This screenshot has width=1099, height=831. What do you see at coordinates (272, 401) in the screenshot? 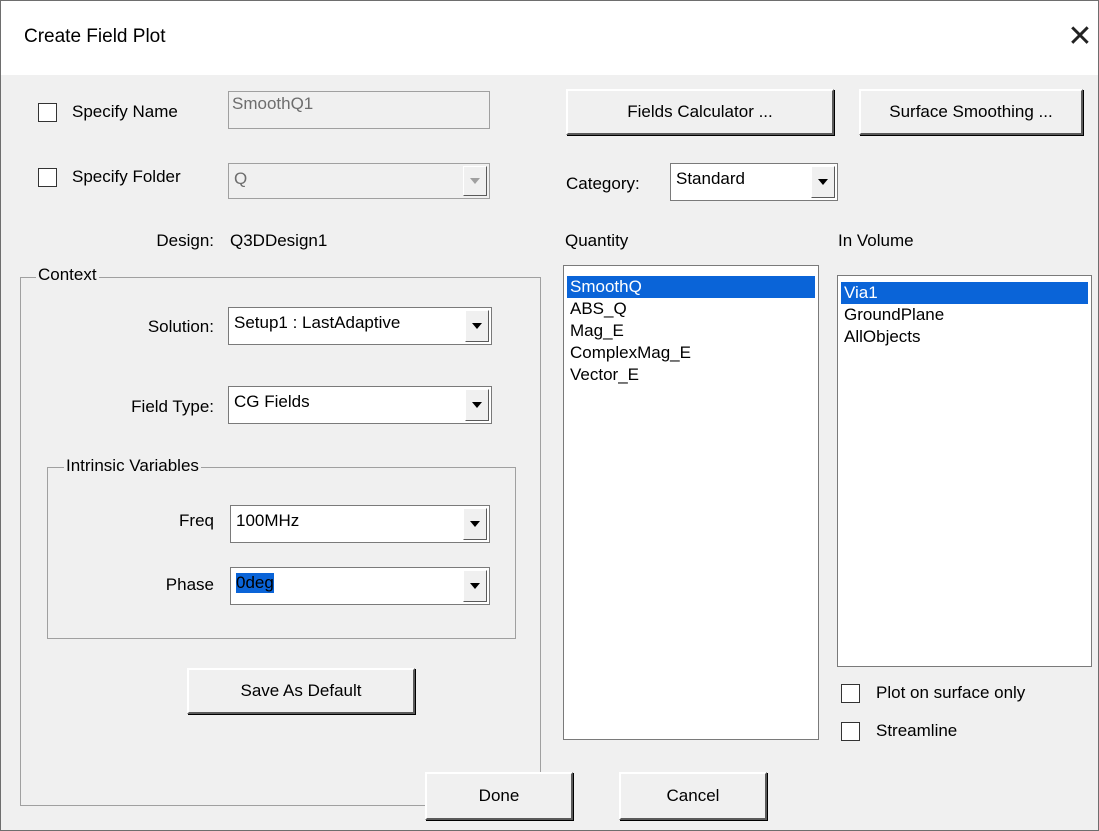
I see `field-type-value: CG Fields` at bounding box center [272, 401].